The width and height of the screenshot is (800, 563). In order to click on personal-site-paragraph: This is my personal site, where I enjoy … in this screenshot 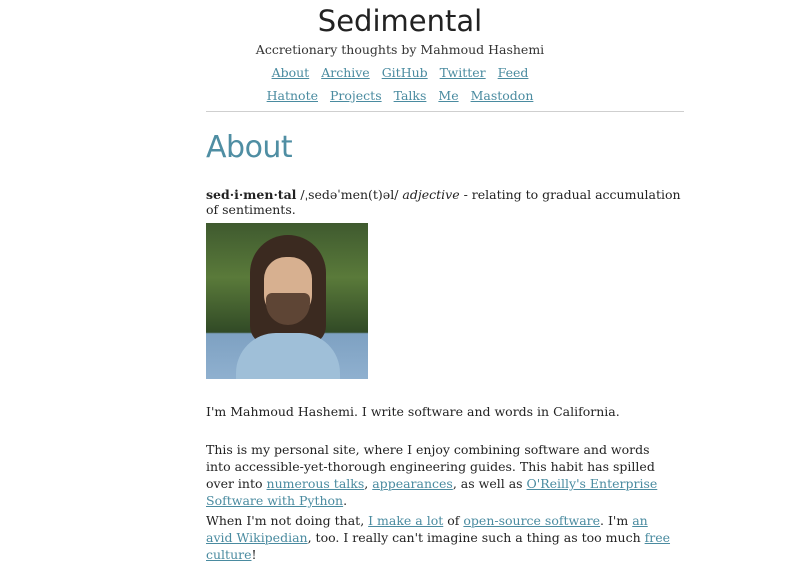, I will do `click(441, 475)`.